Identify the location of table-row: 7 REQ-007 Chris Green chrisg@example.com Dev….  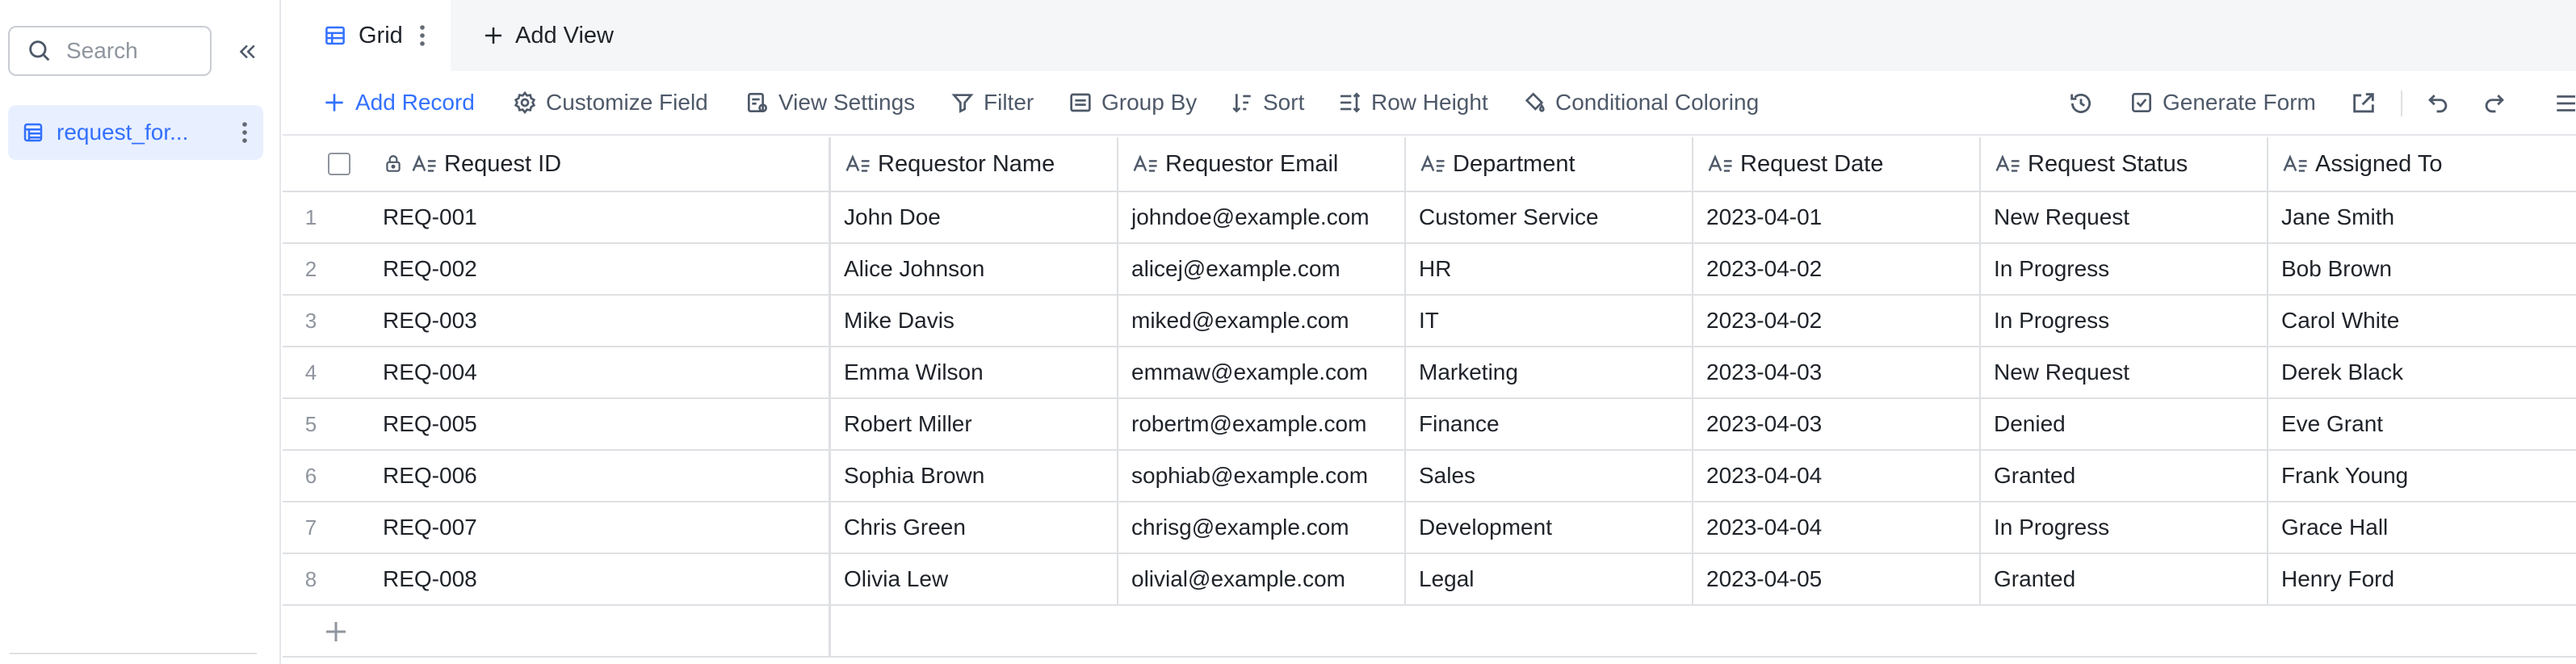
(1429, 528).